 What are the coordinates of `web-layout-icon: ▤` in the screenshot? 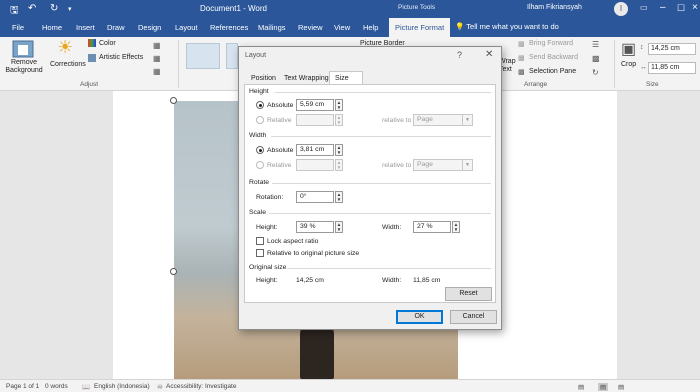 It's located at (621, 387).